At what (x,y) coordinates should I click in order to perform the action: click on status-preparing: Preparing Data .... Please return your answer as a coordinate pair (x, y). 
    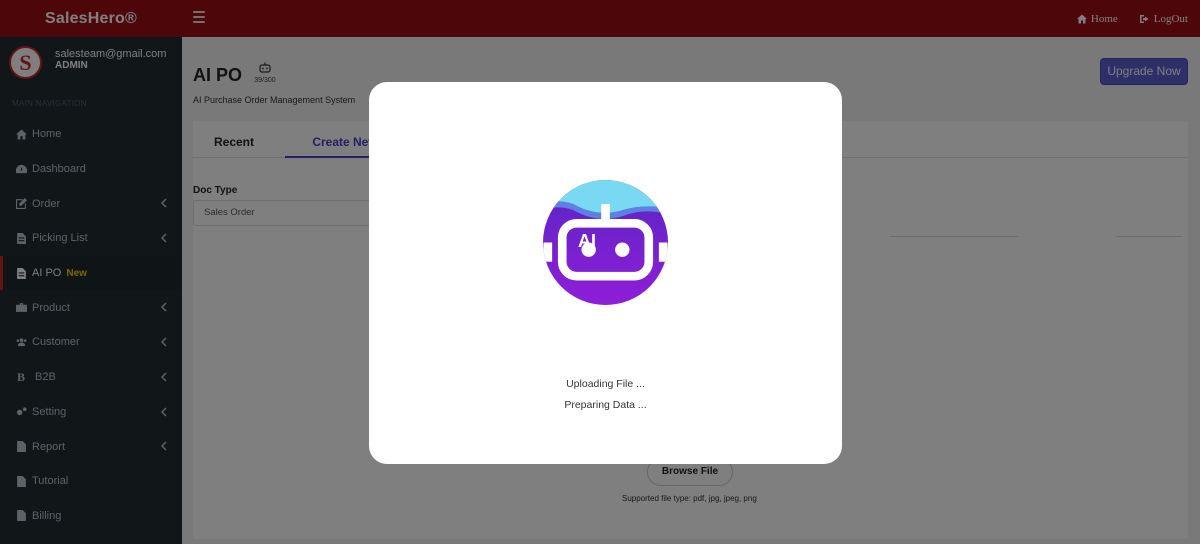
    Looking at the image, I should click on (605, 405).